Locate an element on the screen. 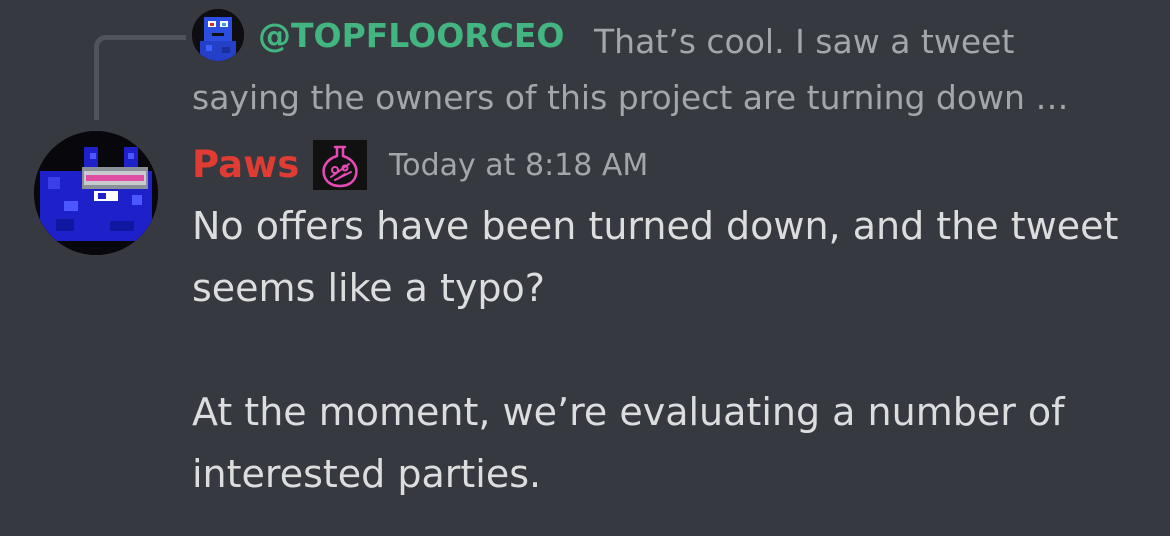  flask-icon is located at coordinates (340, 165).